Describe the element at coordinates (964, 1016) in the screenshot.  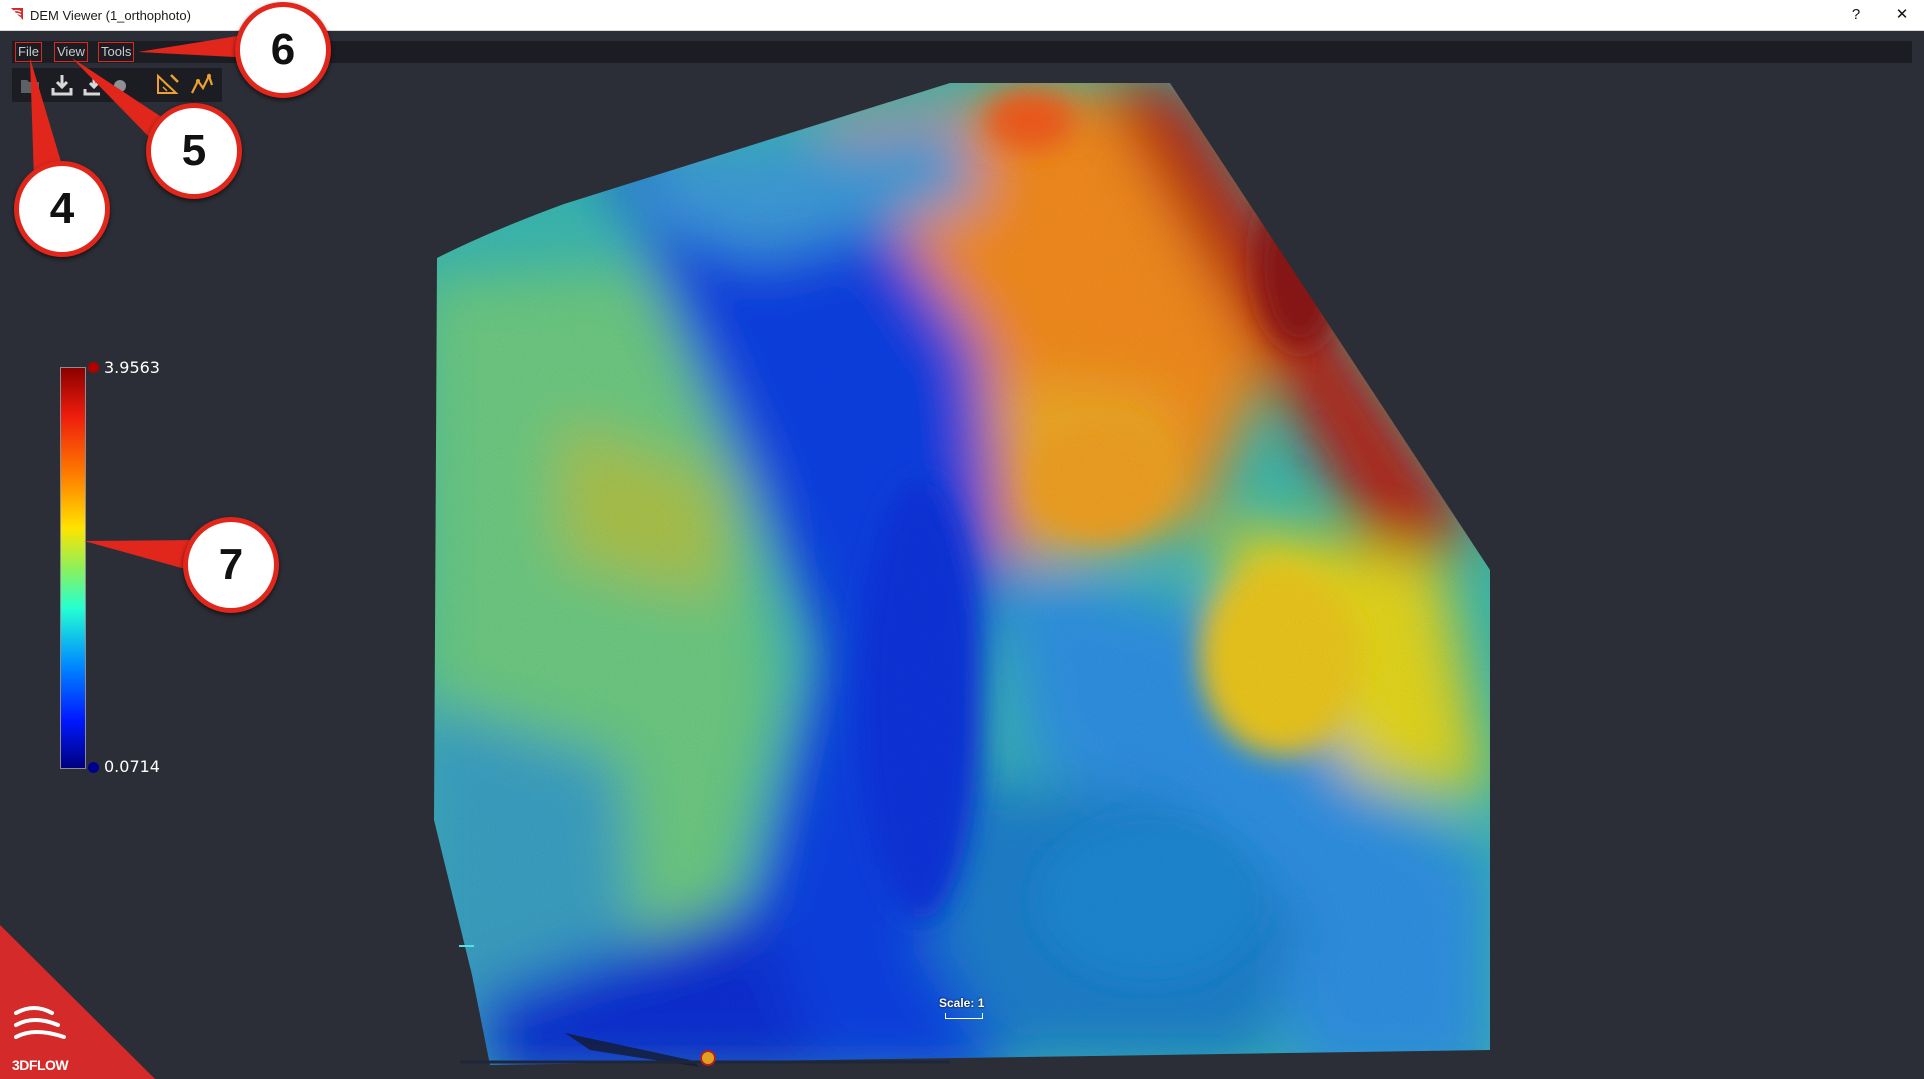
I see `scale-bar` at that location.